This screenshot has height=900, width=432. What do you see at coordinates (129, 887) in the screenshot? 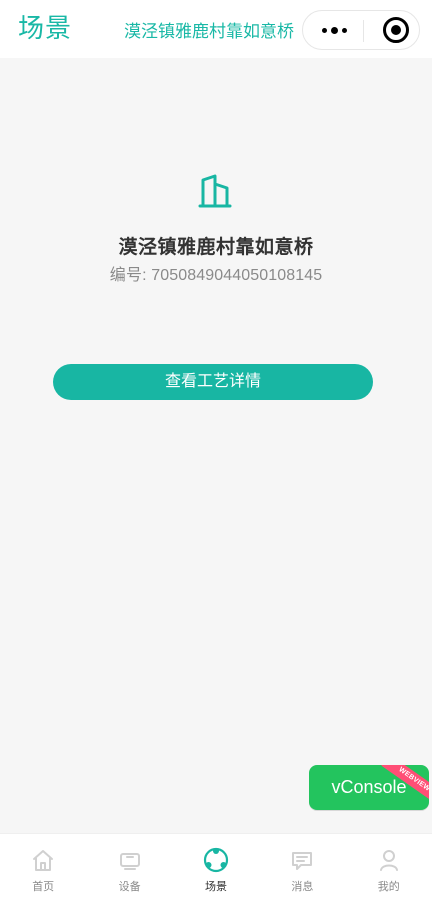
I see `tab-devices-label: 设备` at bounding box center [129, 887].